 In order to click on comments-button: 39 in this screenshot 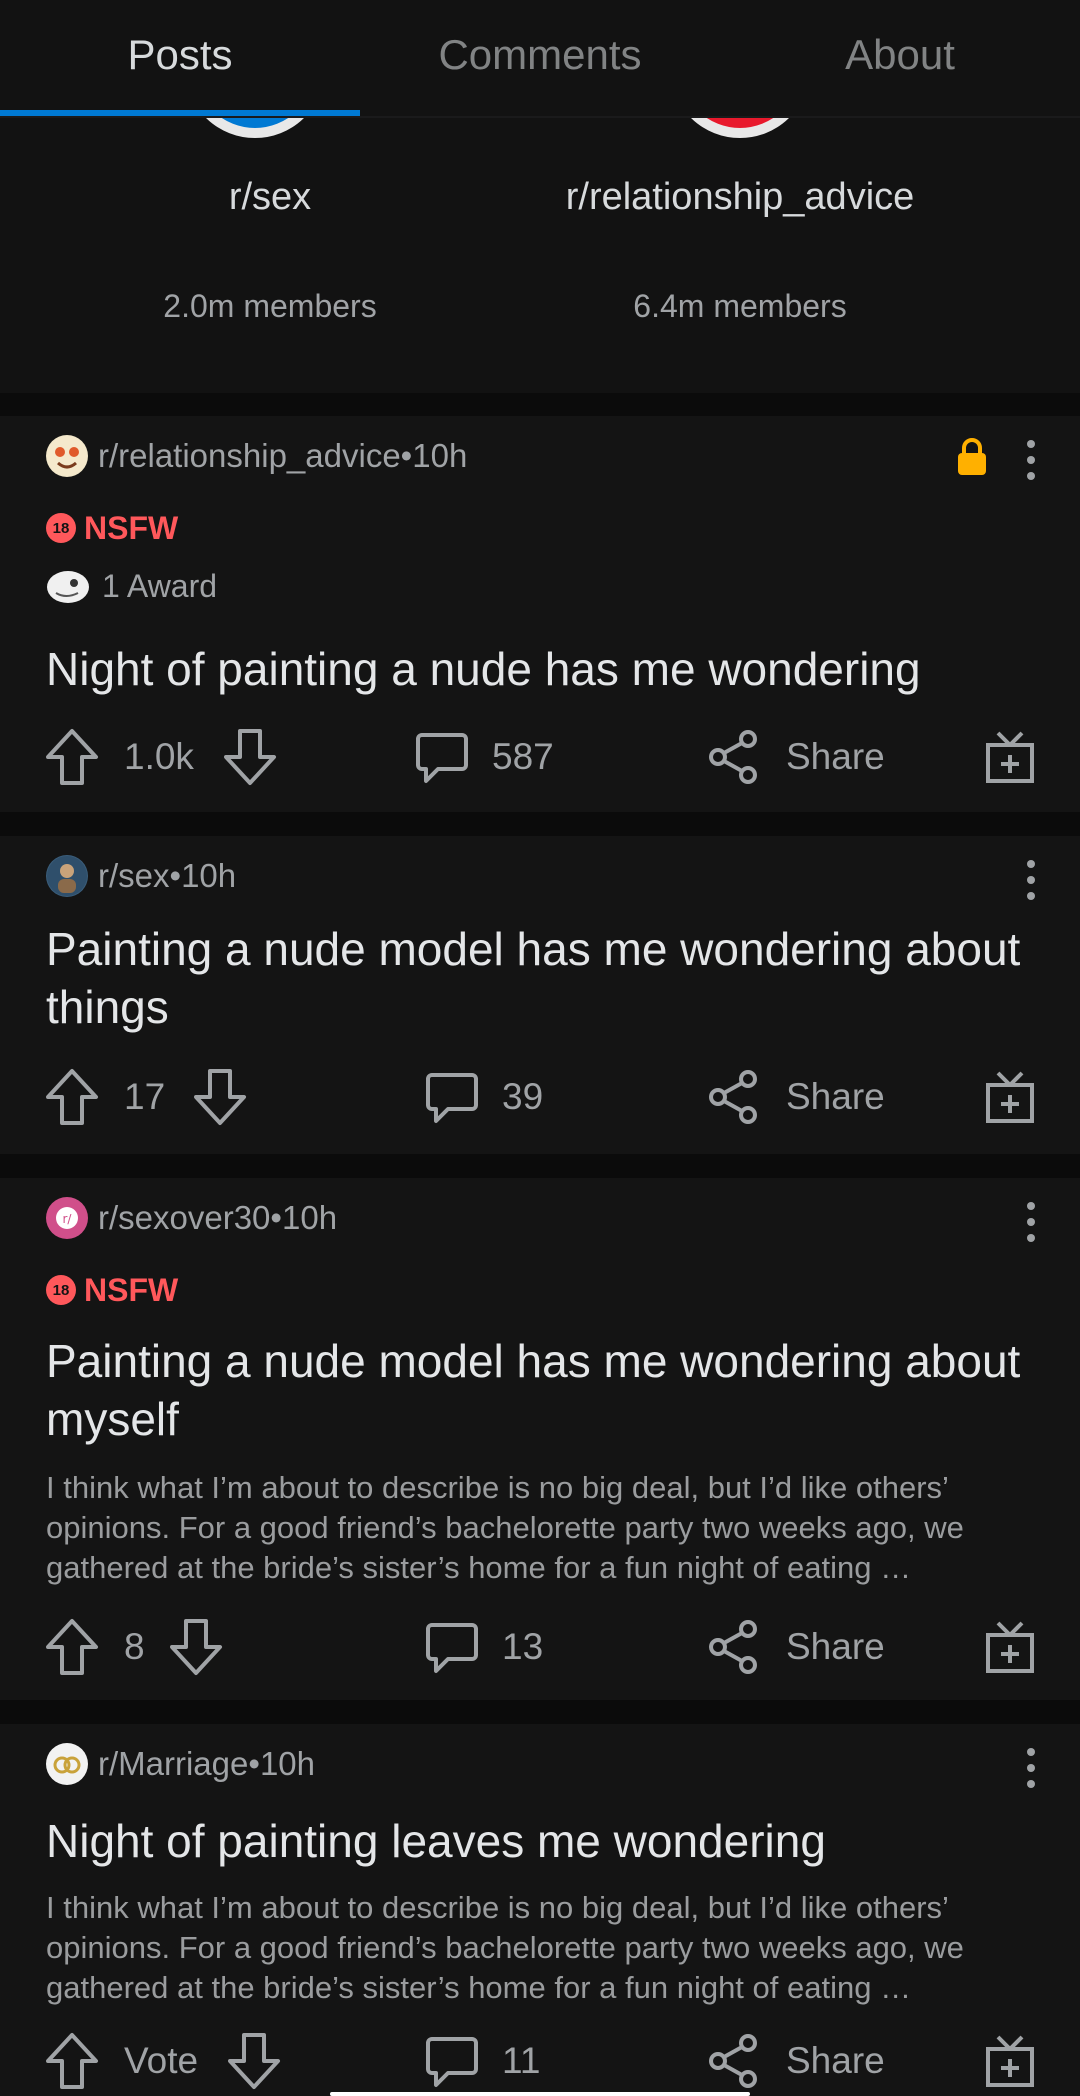, I will do `click(483, 1097)`.